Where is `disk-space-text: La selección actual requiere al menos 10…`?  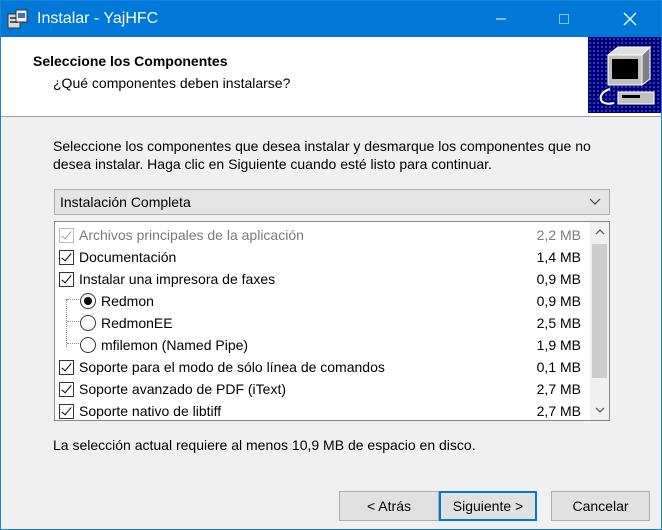 disk-space-text: La selección actual requiere al menos 10… is located at coordinates (264, 445).